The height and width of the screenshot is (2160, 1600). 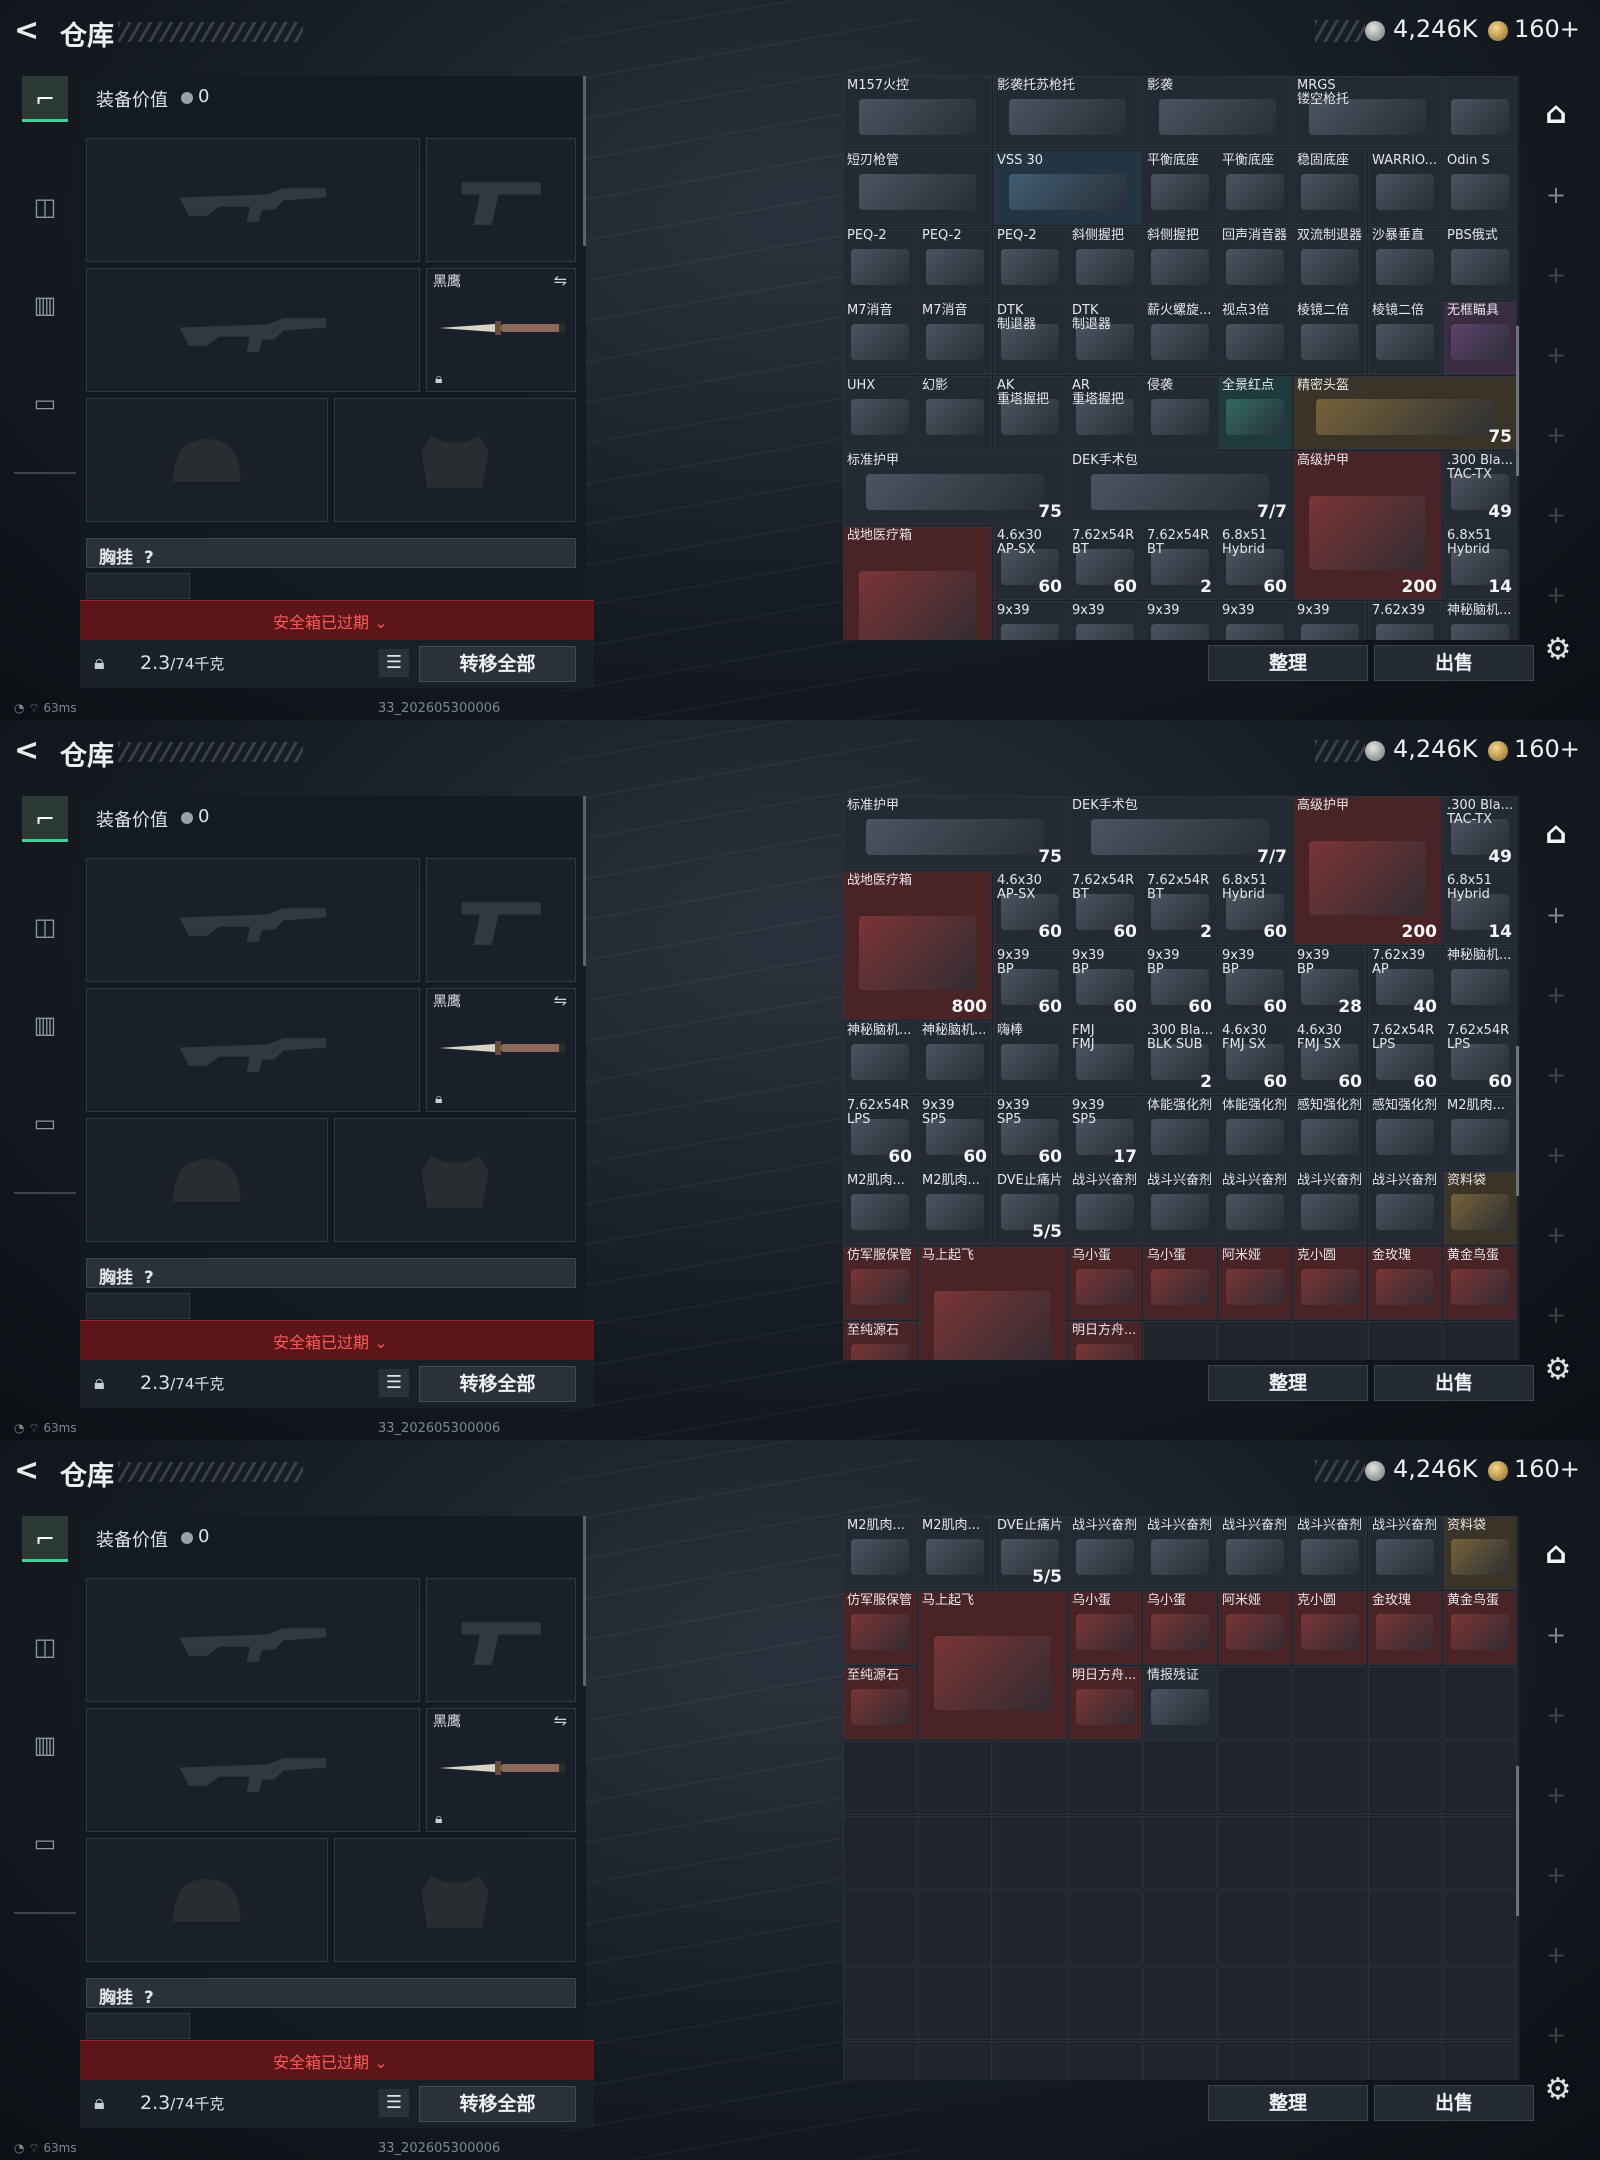 What do you see at coordinates (1255, 908) in the screenshot?
I see `inventory-item: 6.8x51 Hybrid 60` at bounding box center [1255, 908].